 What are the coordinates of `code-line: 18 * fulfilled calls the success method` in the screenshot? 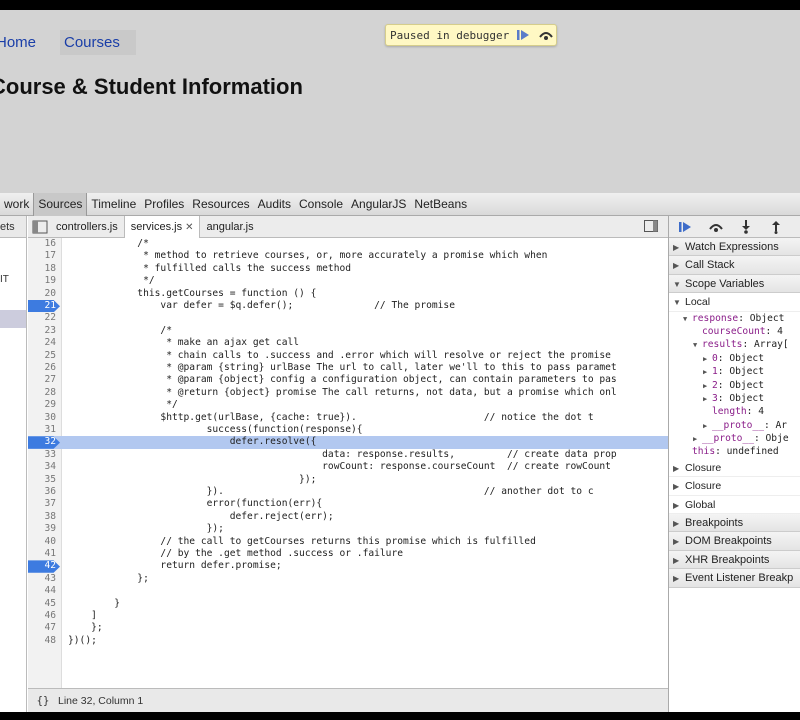 It's located at (348, 269).